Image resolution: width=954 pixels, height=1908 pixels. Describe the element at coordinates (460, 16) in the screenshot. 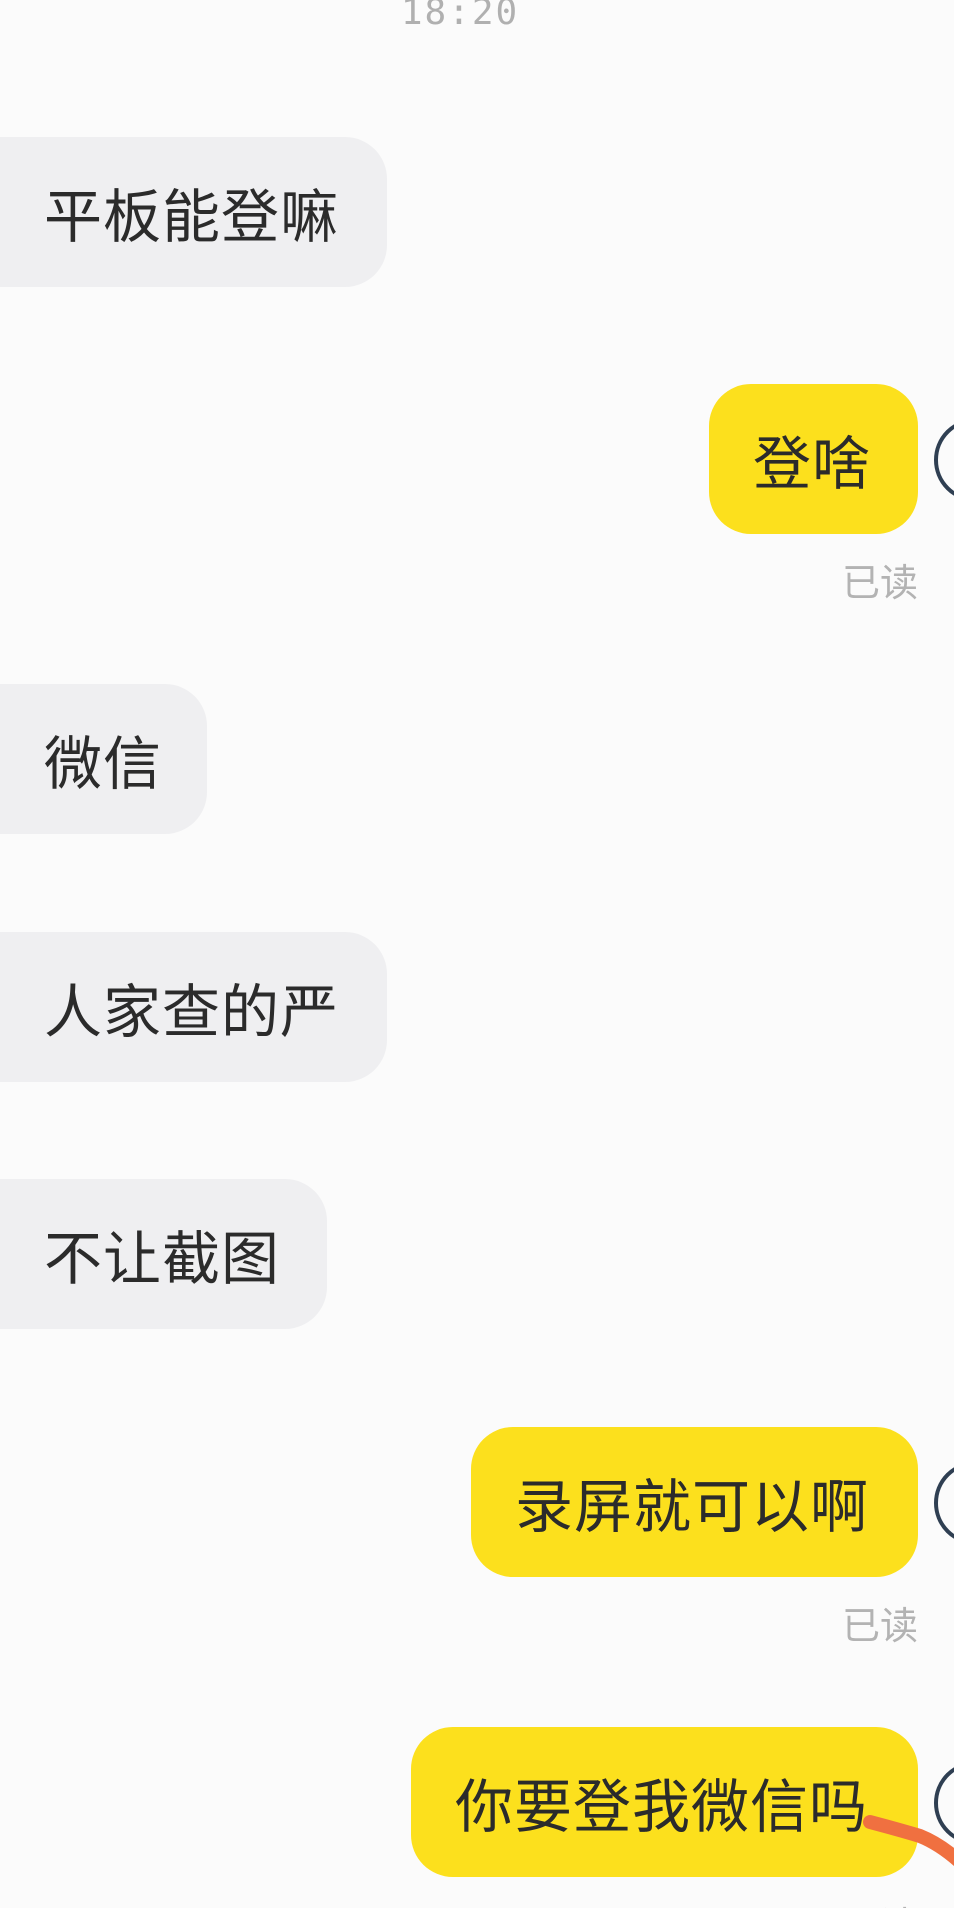

I see `message-timestamp: 18:20` at that location.